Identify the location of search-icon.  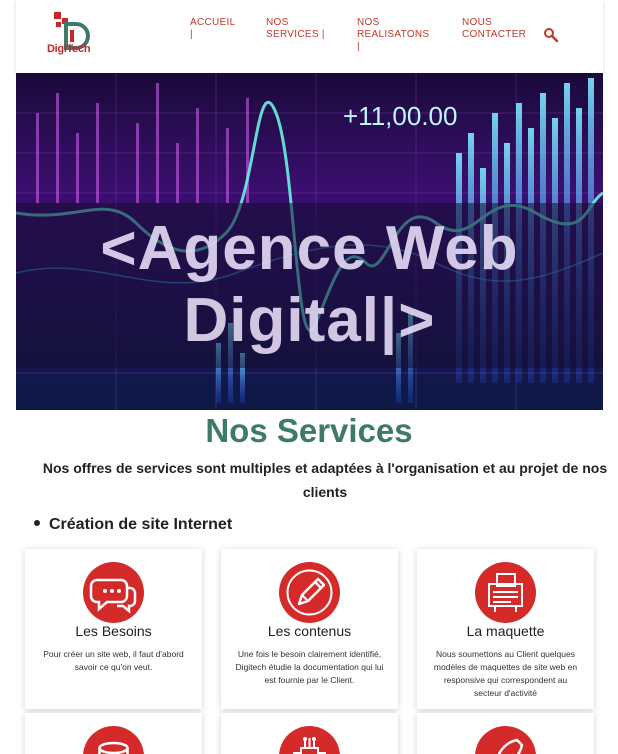
(551, 35).